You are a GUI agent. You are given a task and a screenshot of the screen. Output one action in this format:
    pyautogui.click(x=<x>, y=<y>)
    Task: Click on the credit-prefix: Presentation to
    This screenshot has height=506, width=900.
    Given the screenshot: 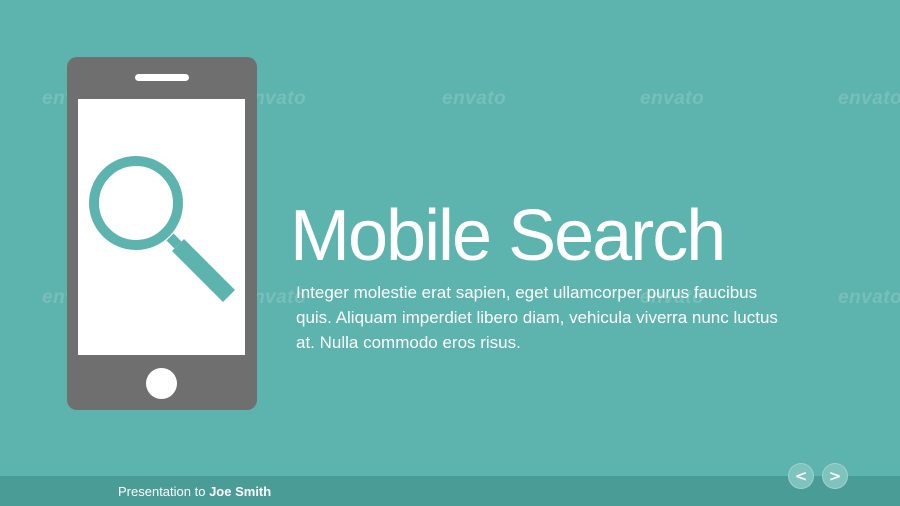 What is the action you would take?
    pyautogui.click(x=162, y=491)
    